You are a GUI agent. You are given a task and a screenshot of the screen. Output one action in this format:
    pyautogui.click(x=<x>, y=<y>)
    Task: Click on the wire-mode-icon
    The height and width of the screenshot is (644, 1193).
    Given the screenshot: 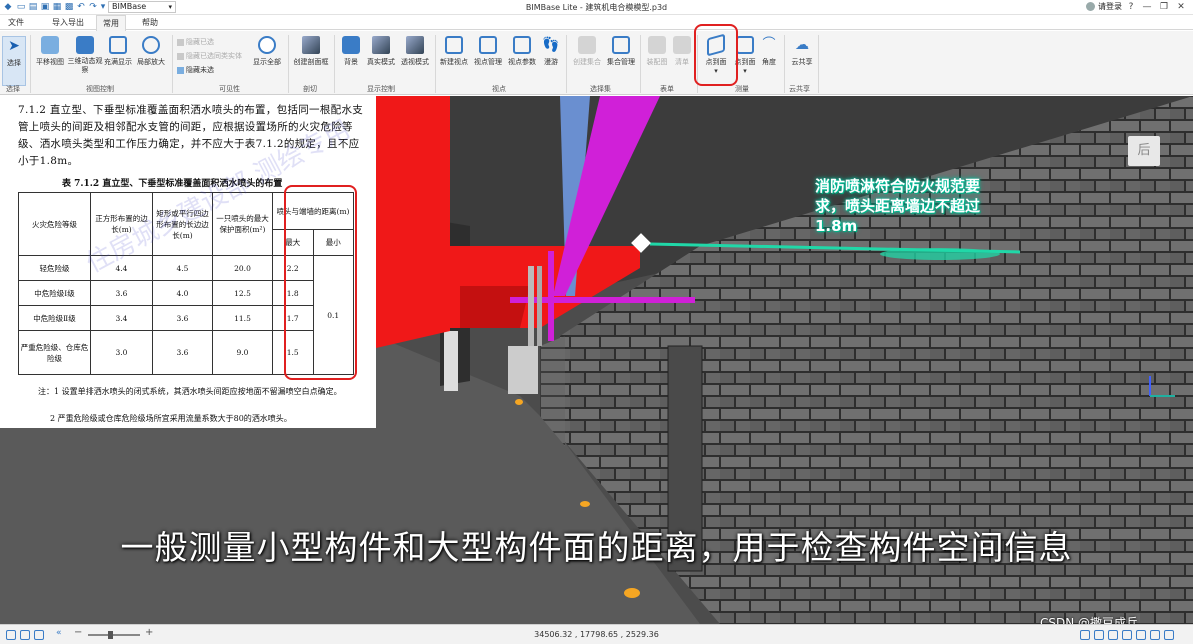 What is the action you would take?
    pyautogui.click(x=1113, y=635)
    